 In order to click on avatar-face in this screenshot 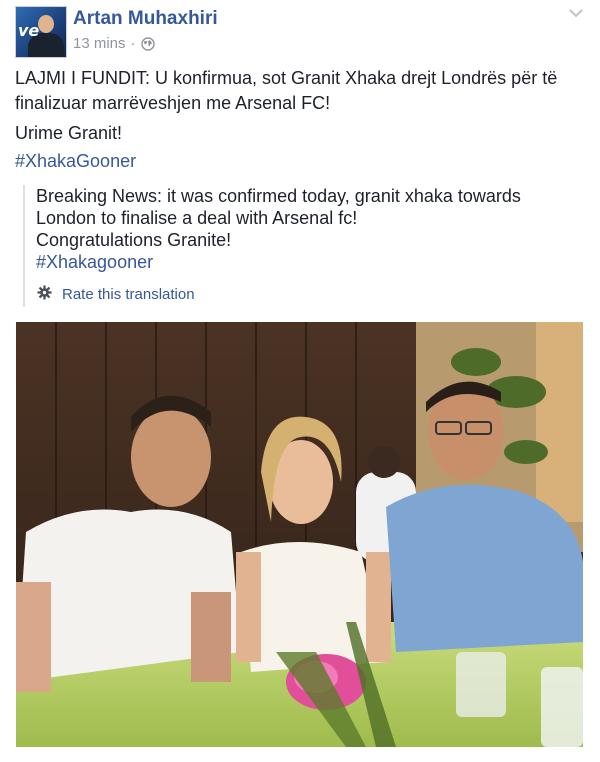, I will do `click(46, 24)`.